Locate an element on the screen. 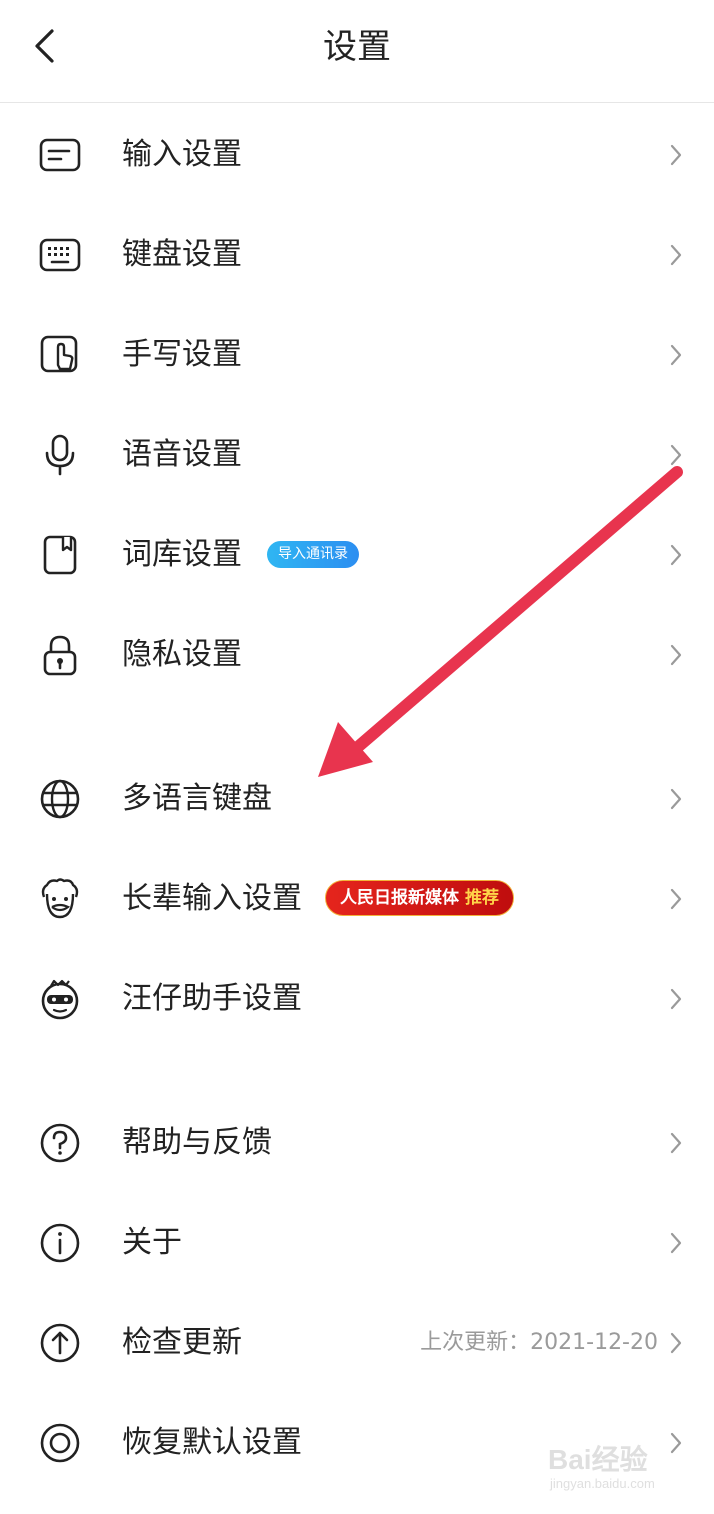 This screenshot has height=1514, width=714. watermark-text: Bai经验 is located at coordinates (598, 1459).